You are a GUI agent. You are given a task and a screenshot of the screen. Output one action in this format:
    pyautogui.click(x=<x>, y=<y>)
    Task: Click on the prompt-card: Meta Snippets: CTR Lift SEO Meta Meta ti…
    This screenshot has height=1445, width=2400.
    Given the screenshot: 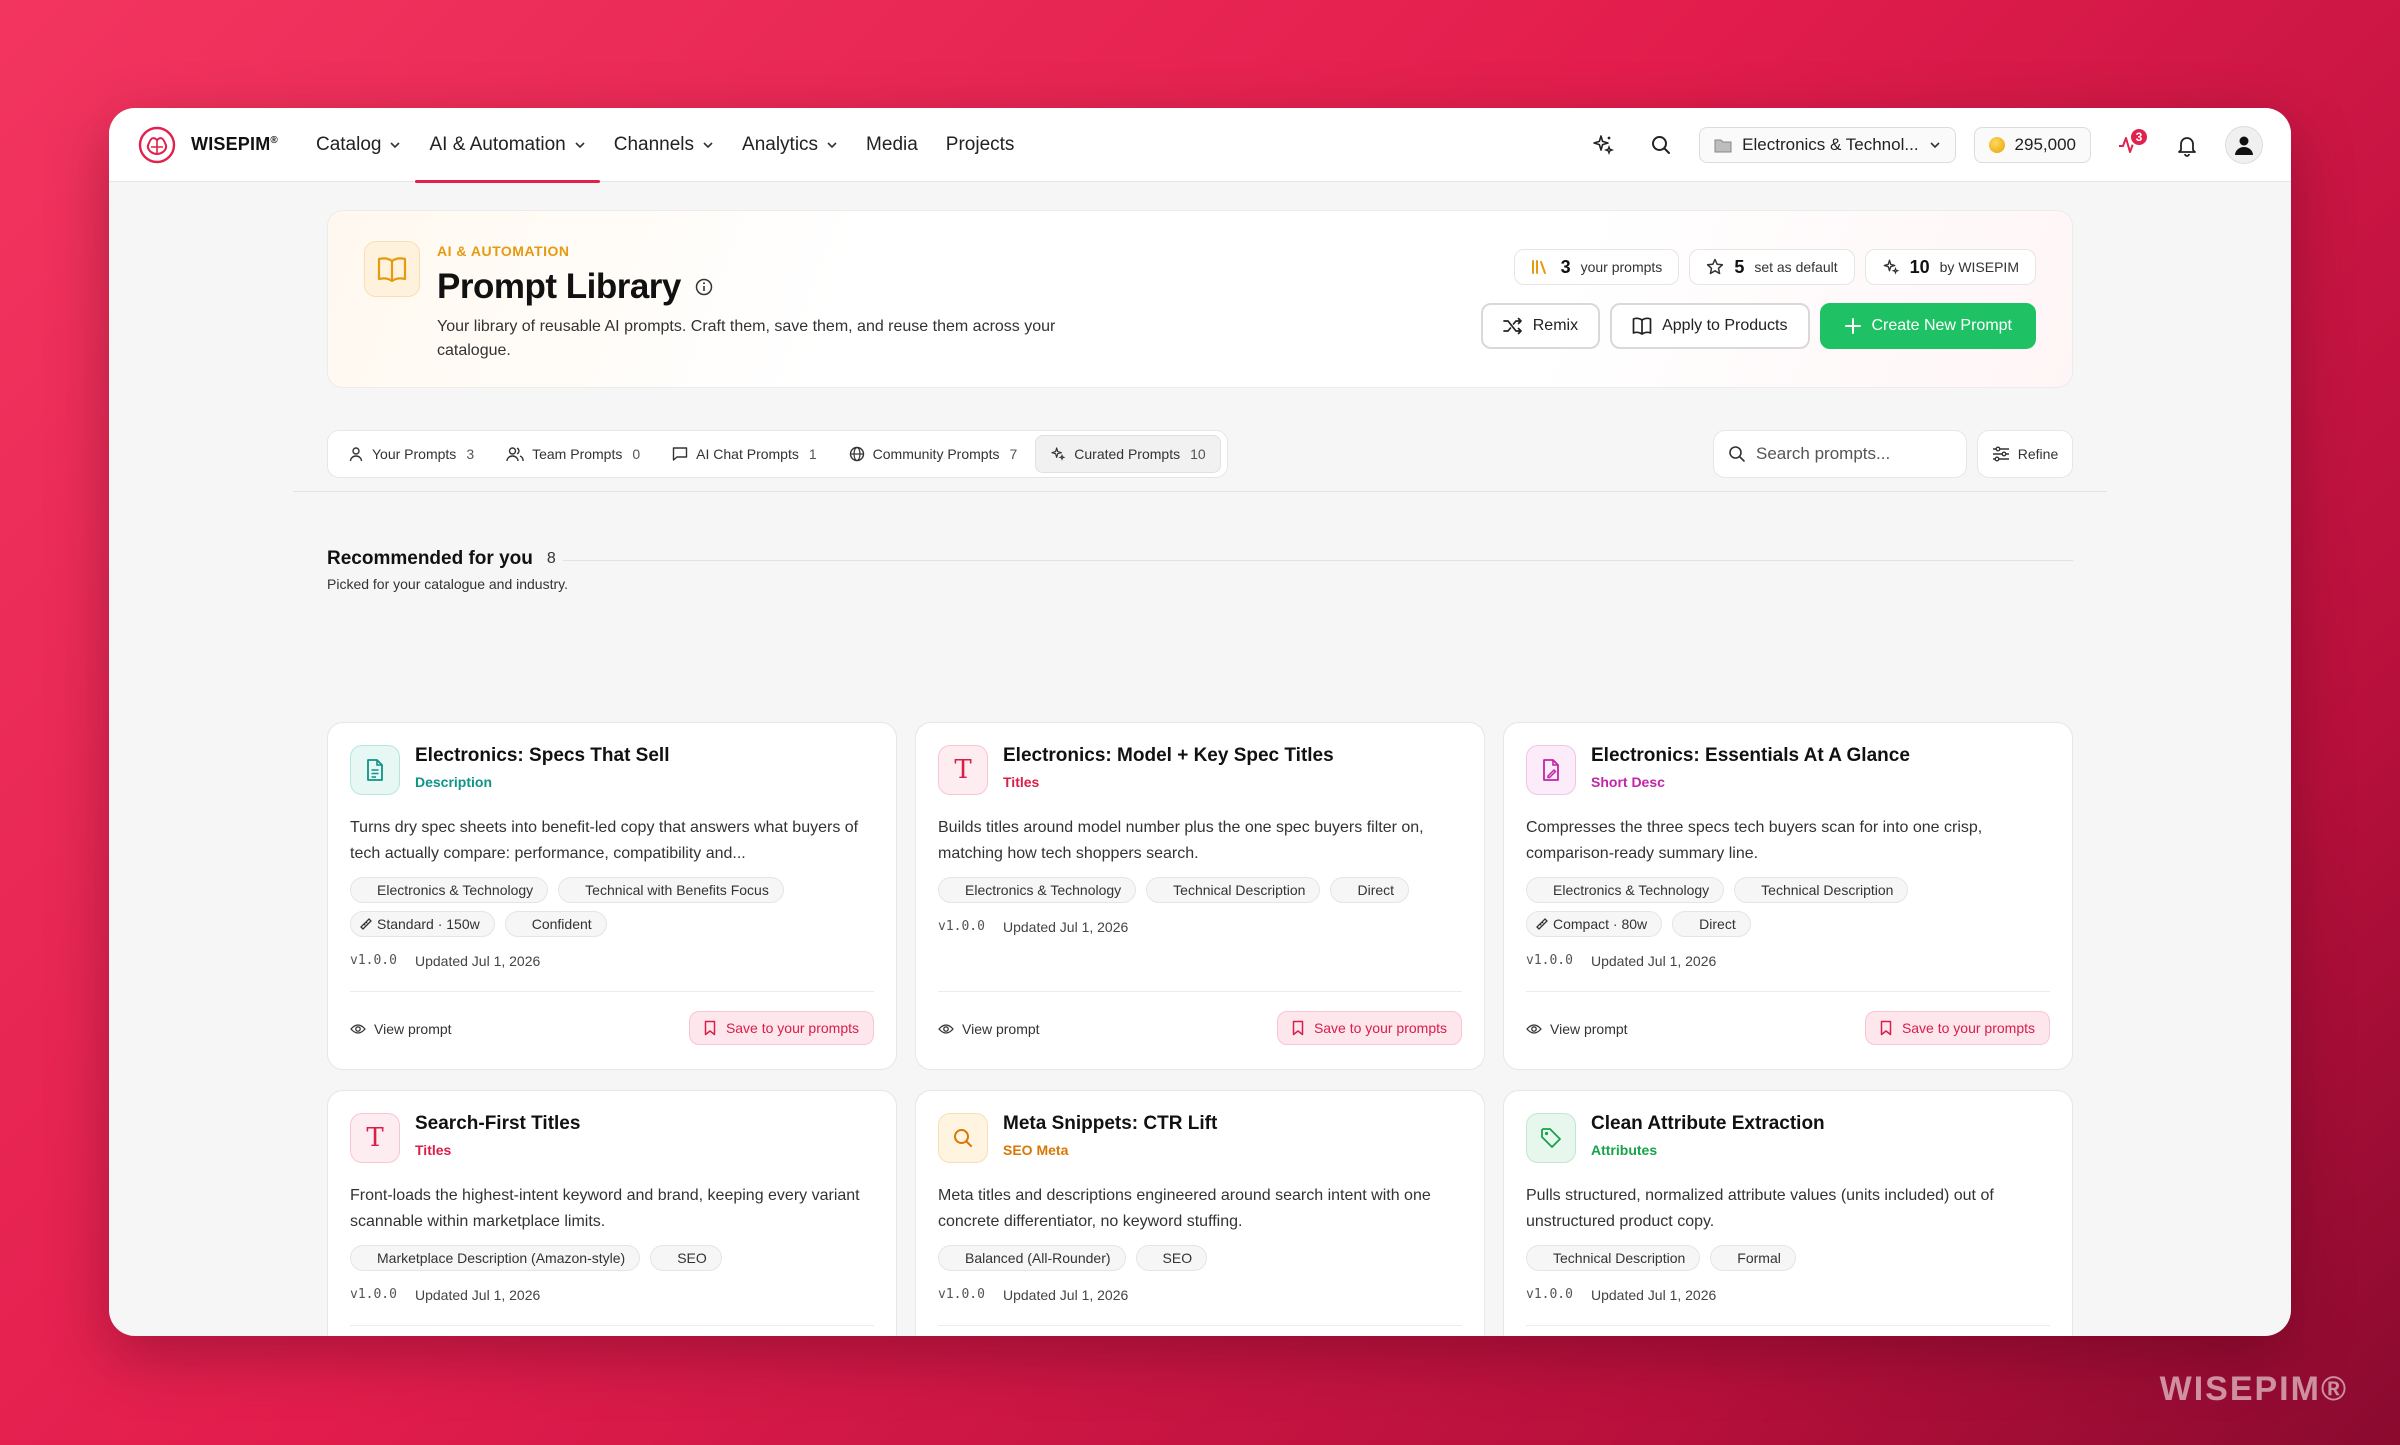 What is the action you would take?
    pyautogui.click(x=1200, y=1213)
    